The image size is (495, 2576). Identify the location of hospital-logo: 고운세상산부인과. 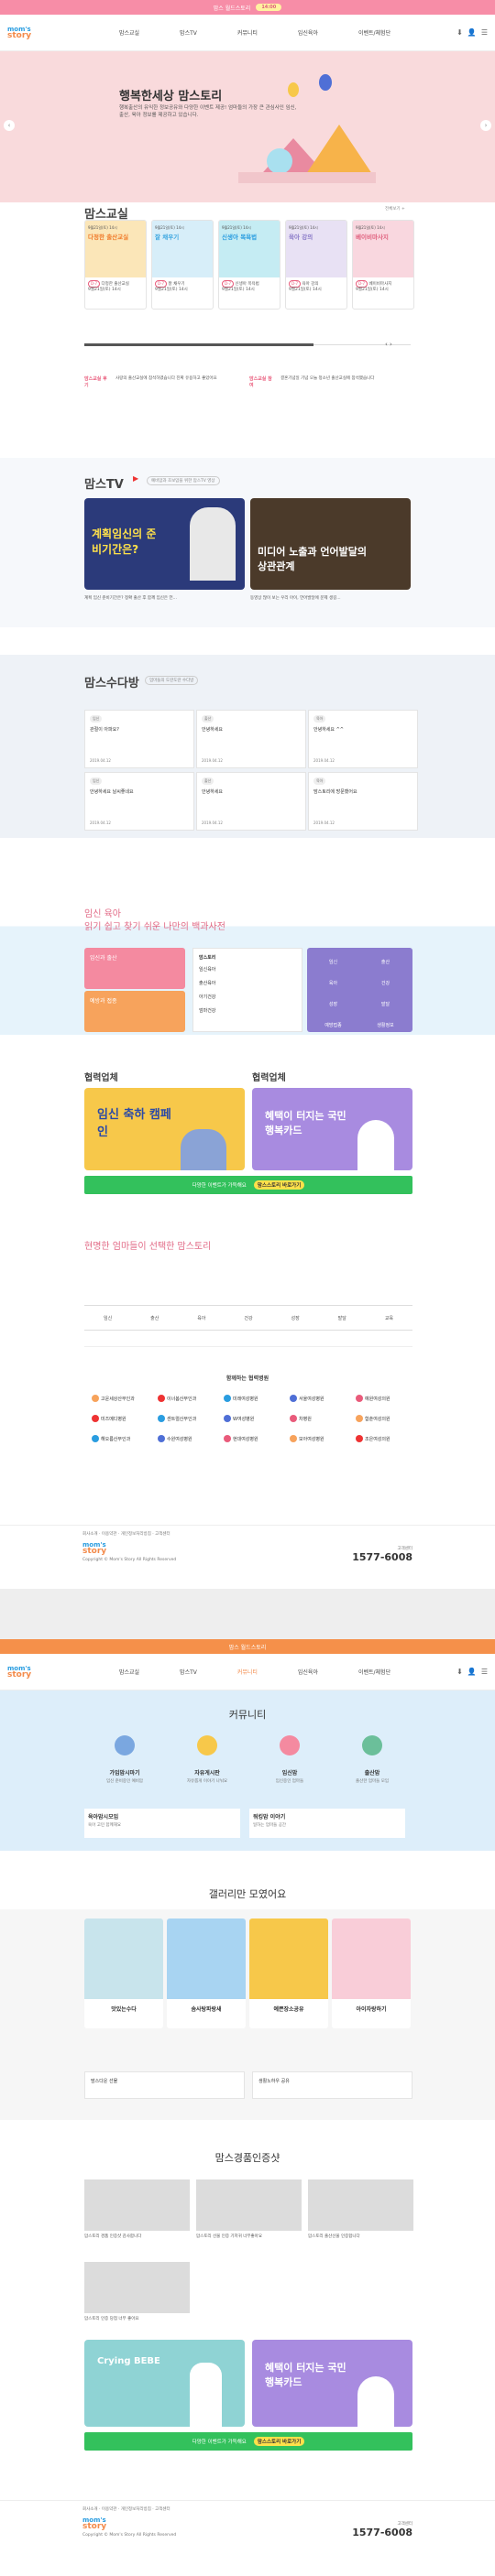
(119, 1398).